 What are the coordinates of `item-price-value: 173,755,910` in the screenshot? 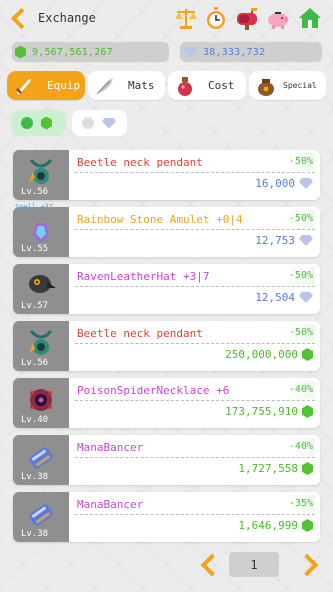 It's located at (261, 411).